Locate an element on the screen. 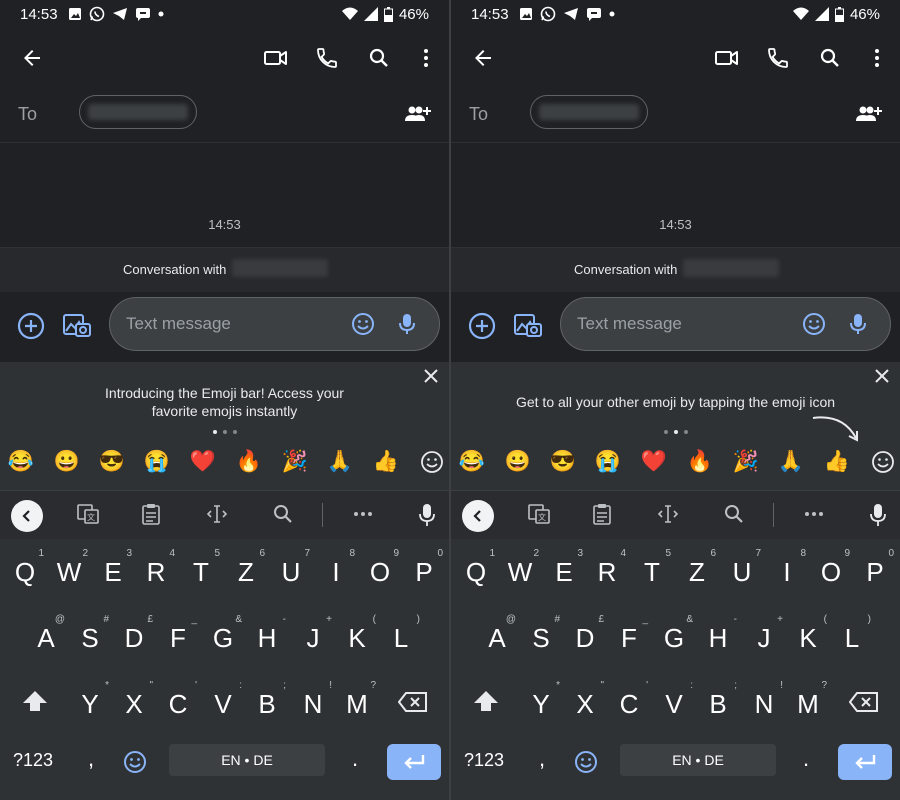  emoji-bar-item: 🎉 is located at coordinates (295, 462).